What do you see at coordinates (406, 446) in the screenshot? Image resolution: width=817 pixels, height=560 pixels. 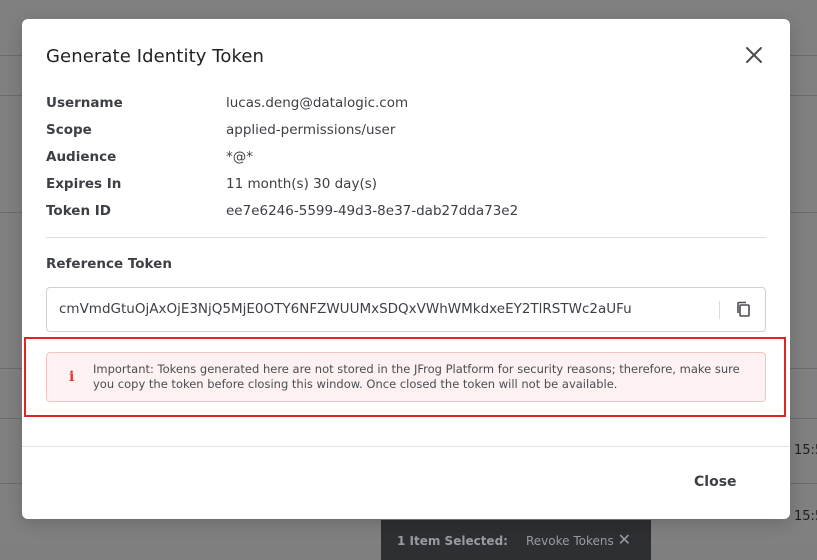 I see `footer-divider` at bounding box center [406, 446].